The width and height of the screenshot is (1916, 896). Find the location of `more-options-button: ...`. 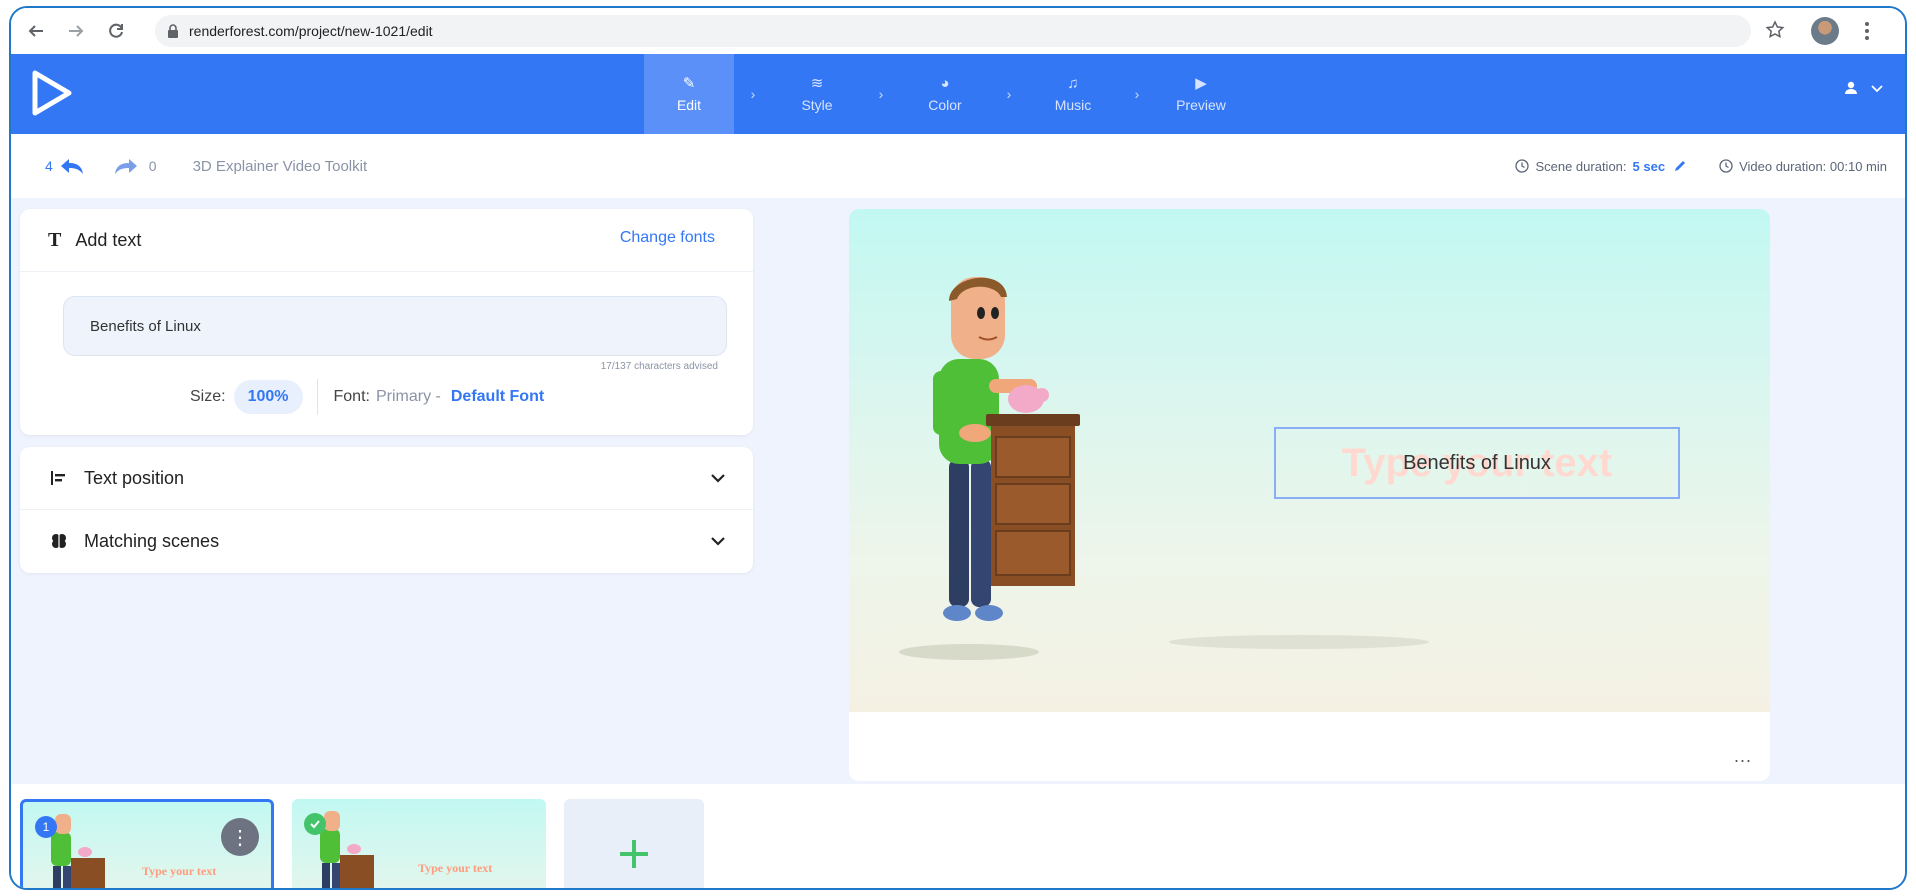

more-options-button: ... is located at coordinates (1743, 756).